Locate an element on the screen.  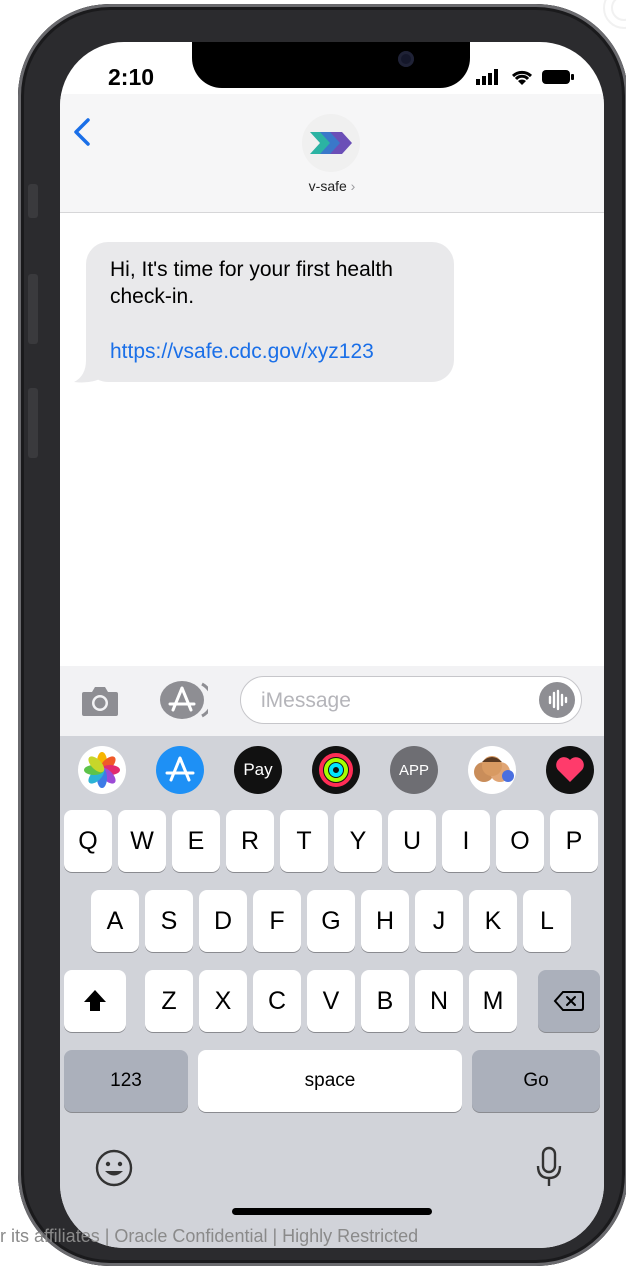
activity-rings-icon is located at coordinates (336, 770).